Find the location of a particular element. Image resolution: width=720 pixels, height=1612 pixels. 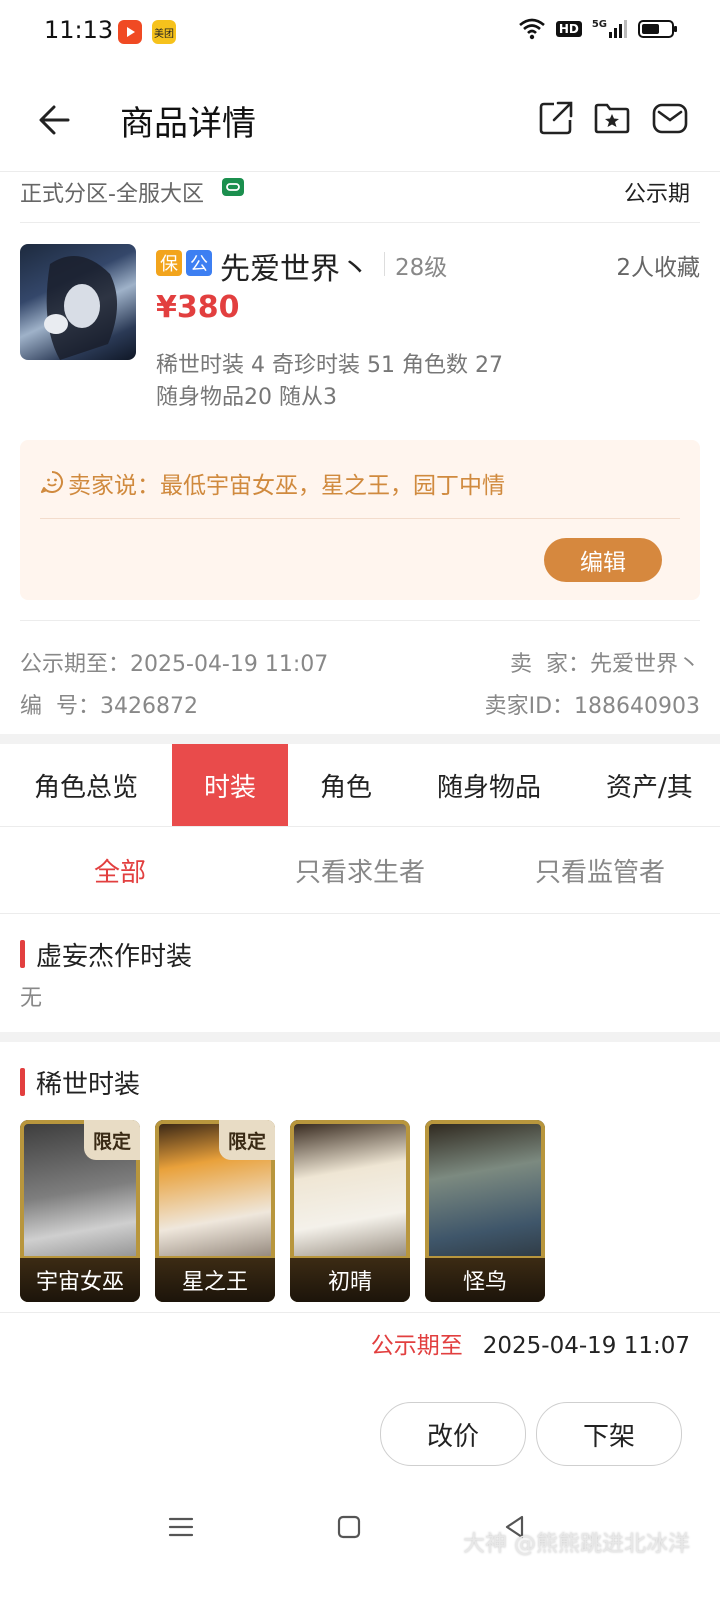

server-zone-row: 正式分区-全服大区 公示期 is located at coordinates (360, 198).